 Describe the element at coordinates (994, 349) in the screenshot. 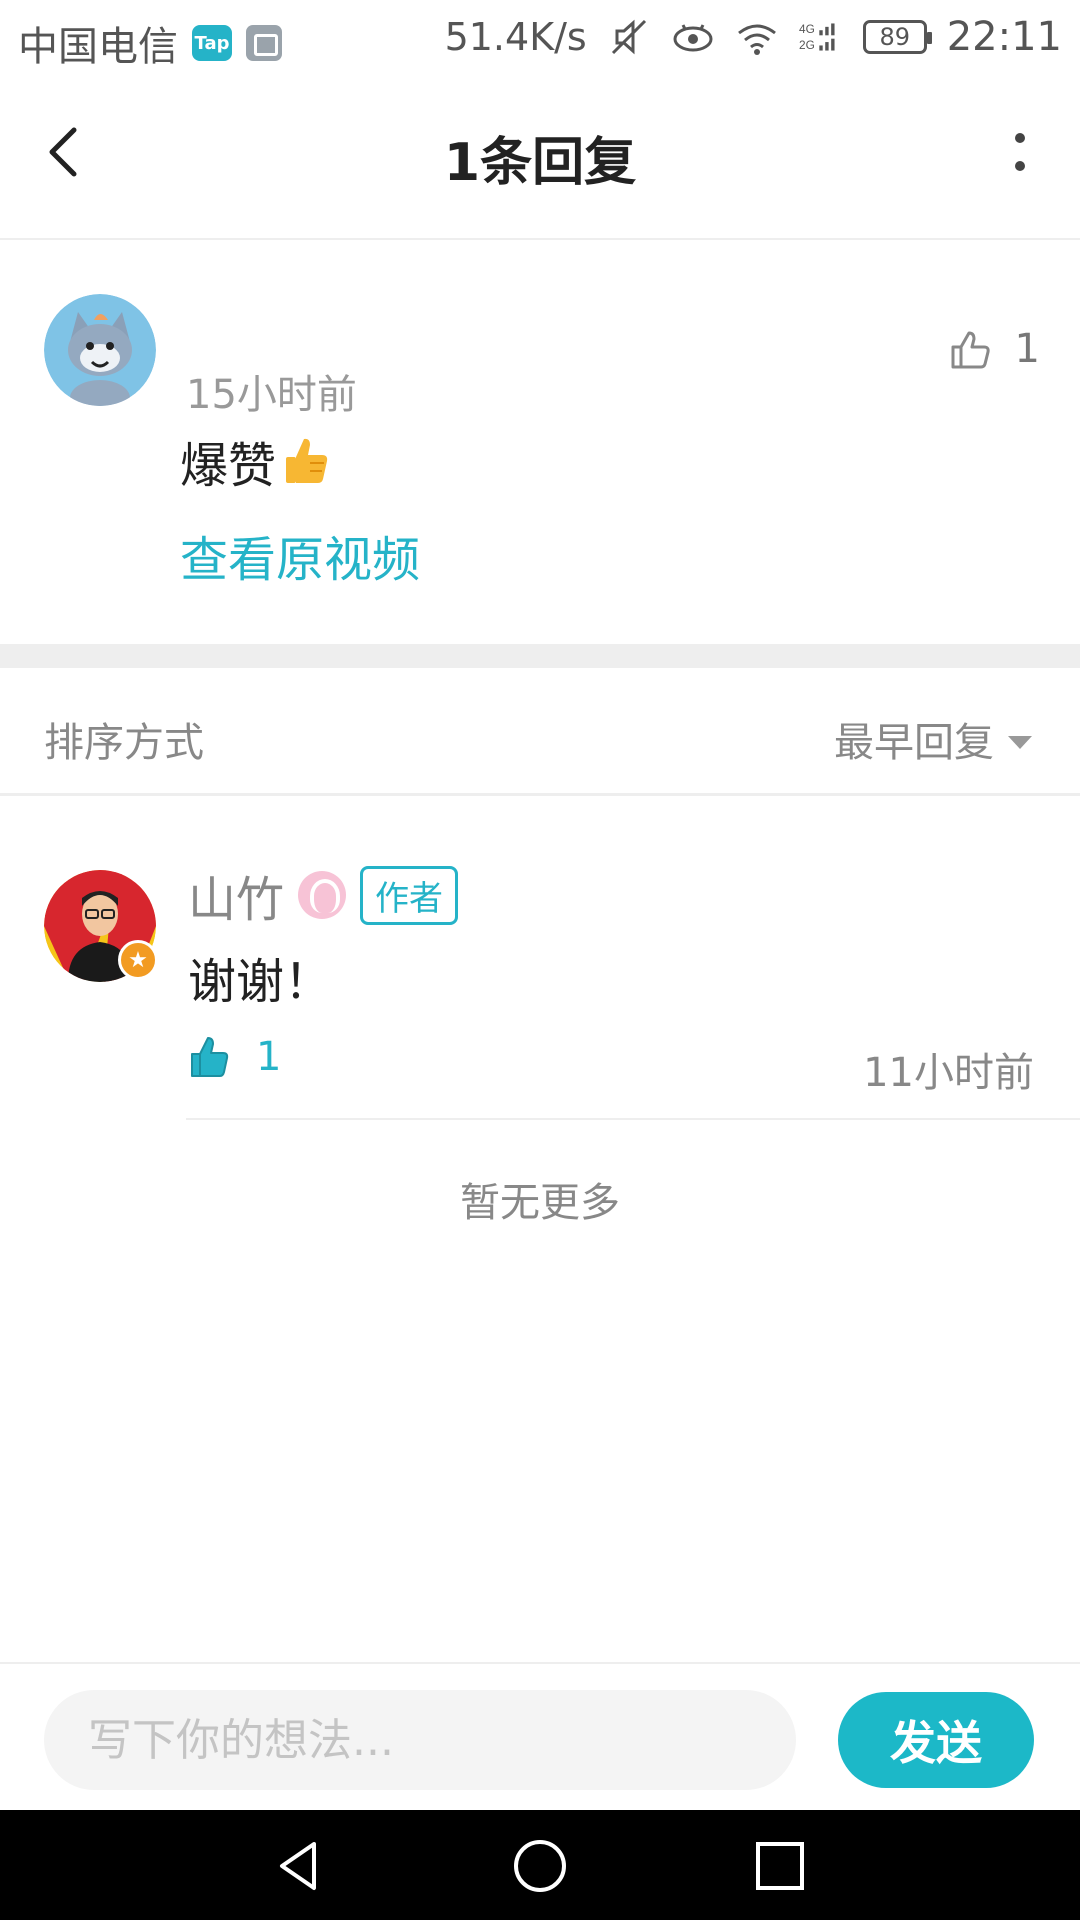

I see `like-button: 1` at that location.